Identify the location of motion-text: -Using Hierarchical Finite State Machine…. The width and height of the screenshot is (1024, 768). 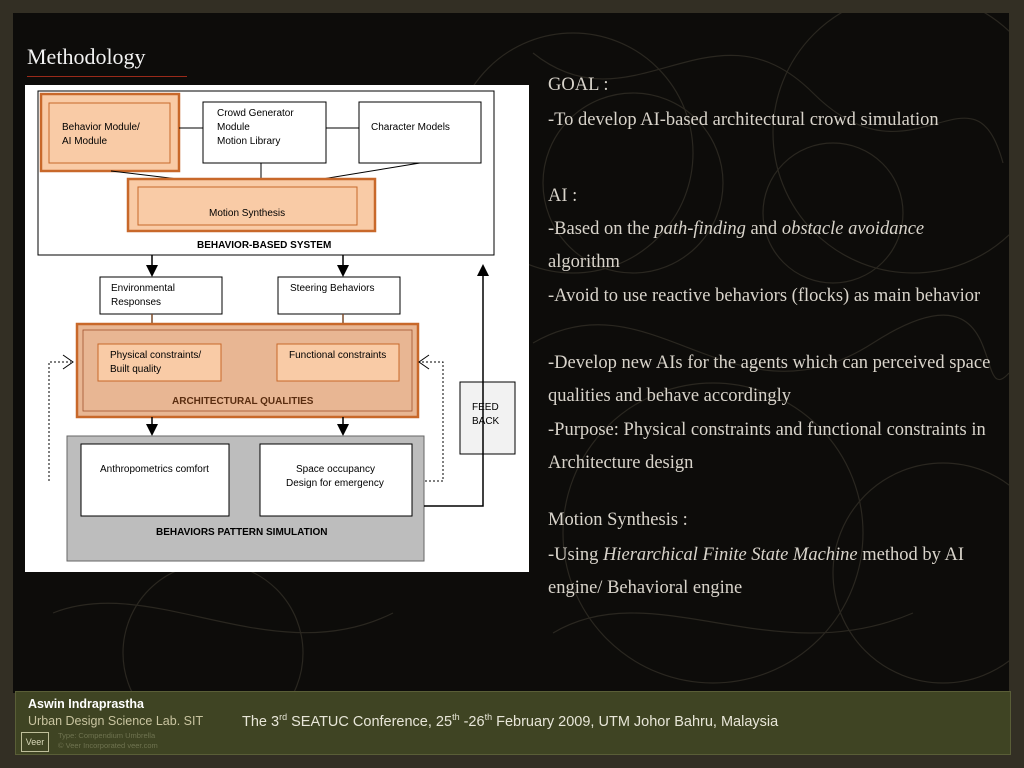
(773, 572).